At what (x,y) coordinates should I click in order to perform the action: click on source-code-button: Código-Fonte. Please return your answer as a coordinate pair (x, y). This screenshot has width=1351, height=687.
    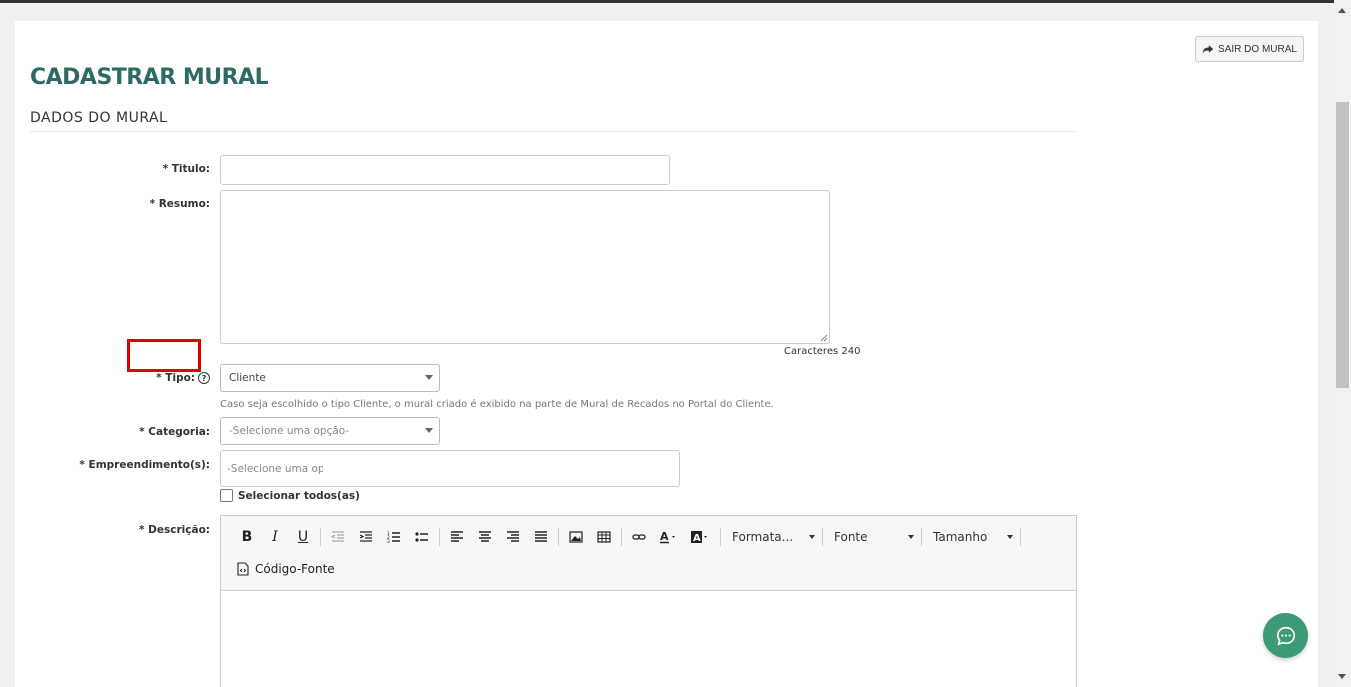
    Looking at the image, I should click on (286, 569).